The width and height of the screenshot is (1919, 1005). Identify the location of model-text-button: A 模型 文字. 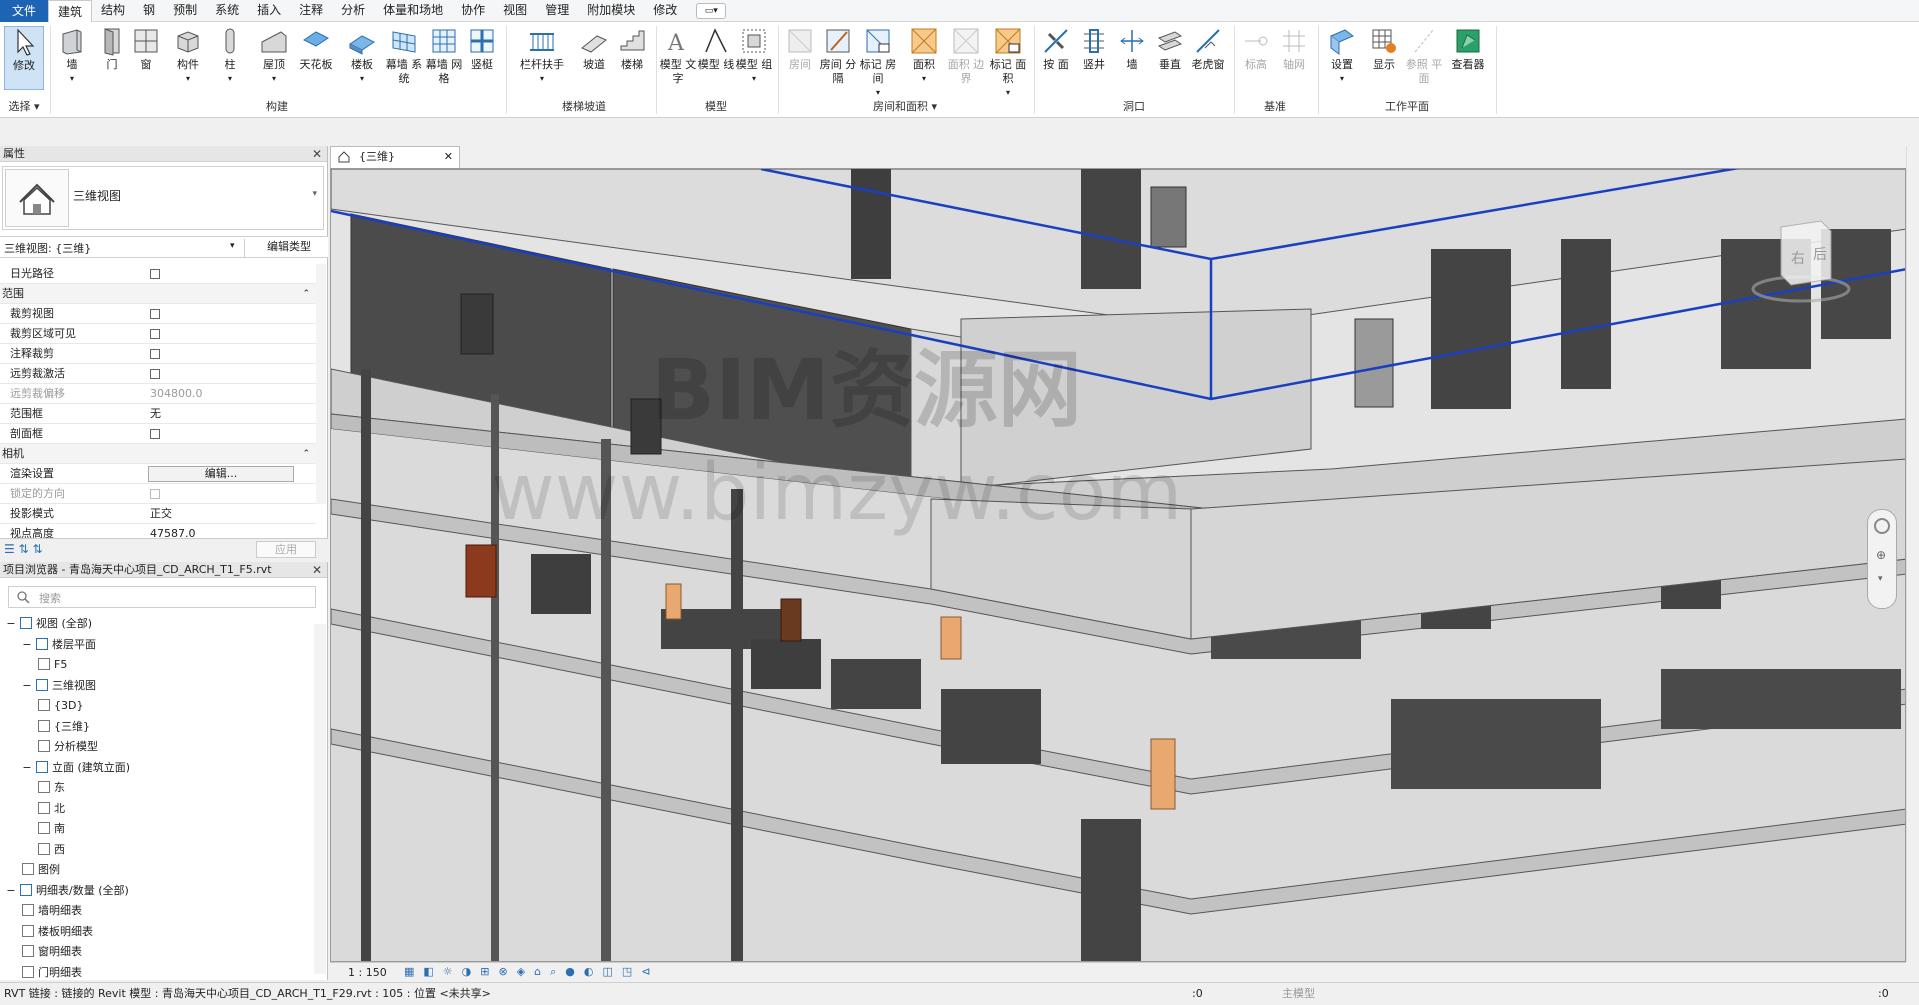
(678, 56).